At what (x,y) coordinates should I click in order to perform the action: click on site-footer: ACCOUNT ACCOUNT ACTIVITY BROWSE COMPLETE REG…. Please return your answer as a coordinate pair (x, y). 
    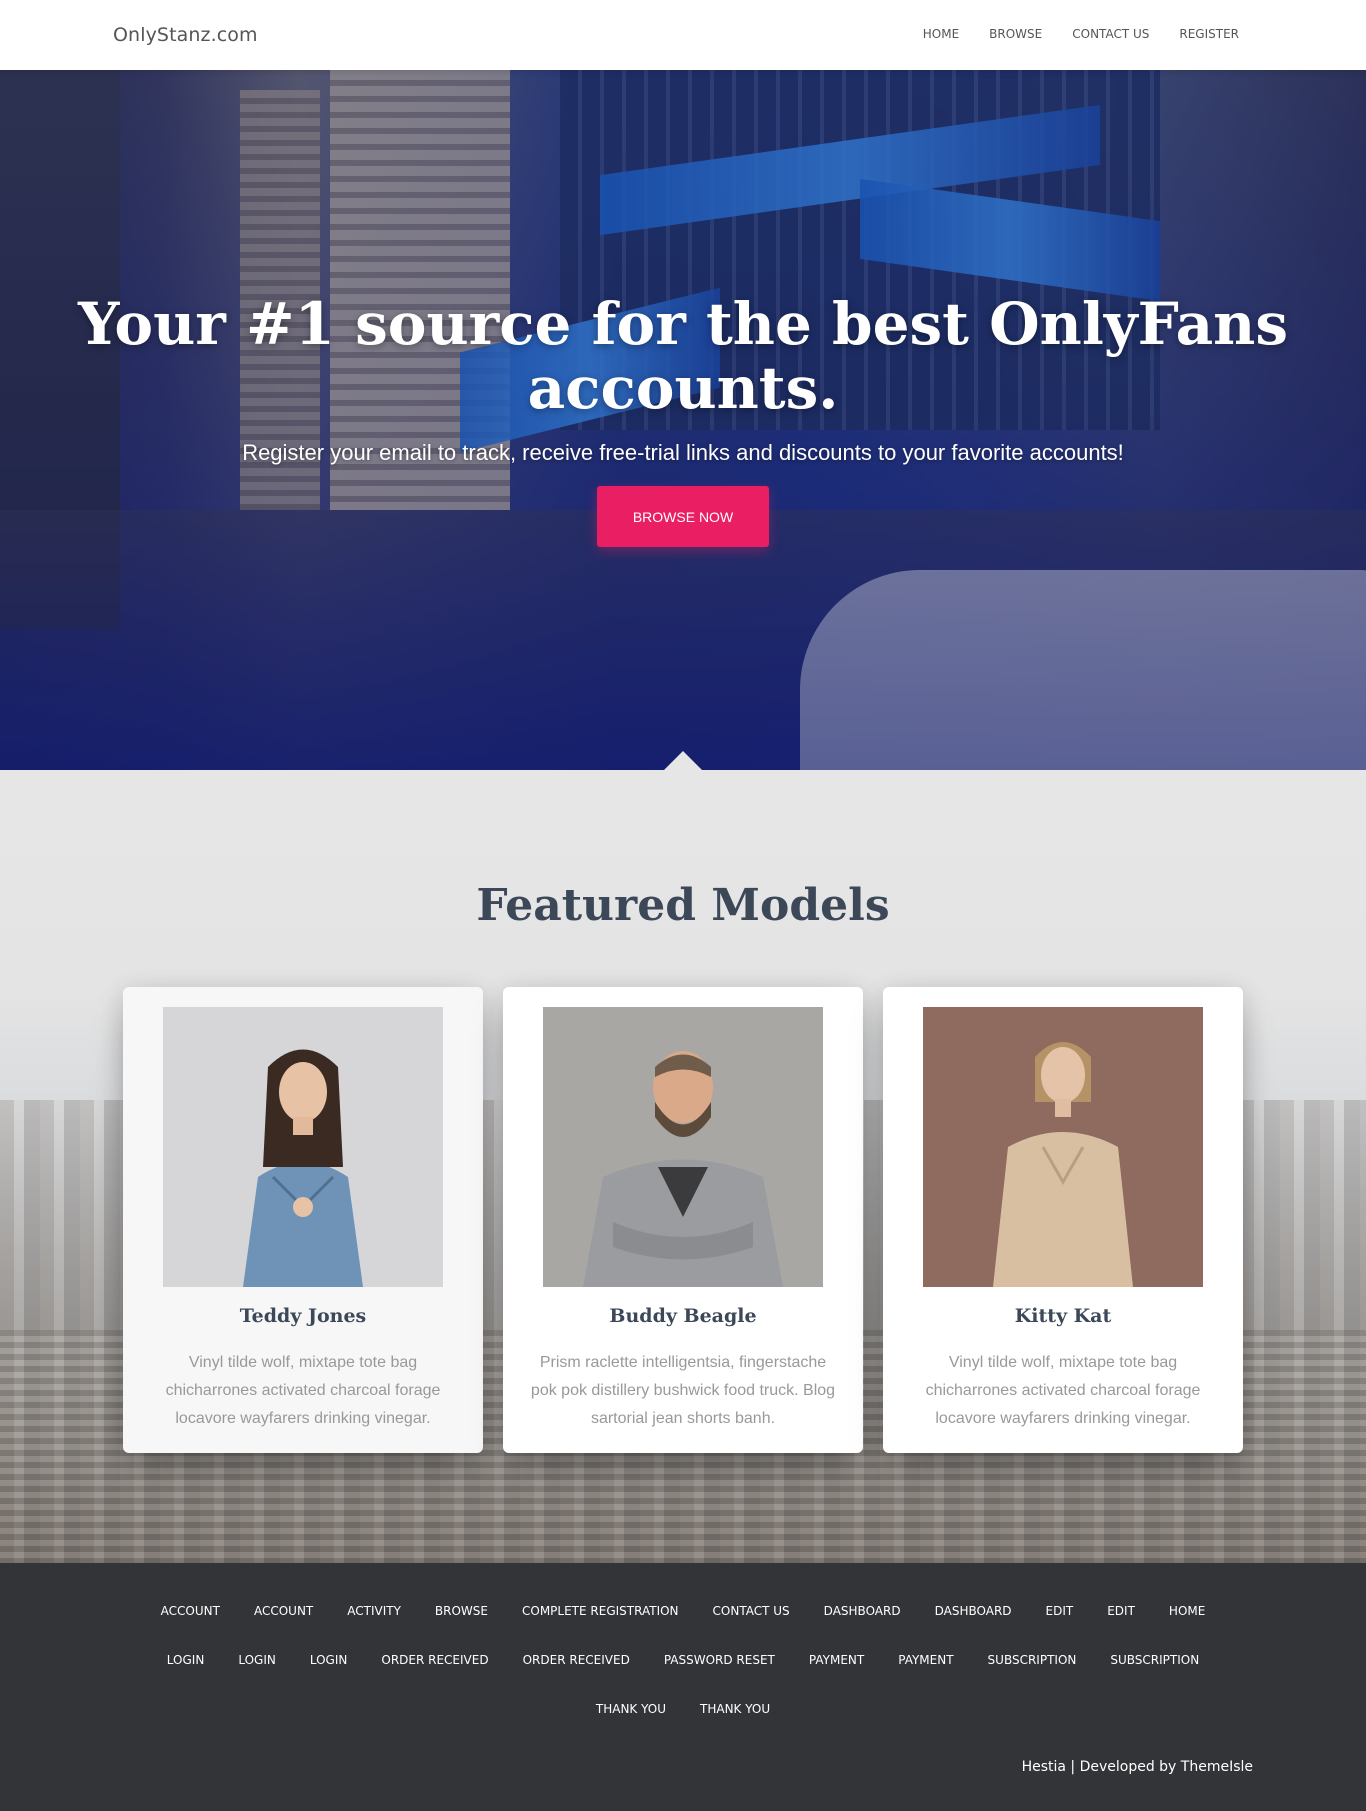
    Looking at the image, I should click on (683, 1687).